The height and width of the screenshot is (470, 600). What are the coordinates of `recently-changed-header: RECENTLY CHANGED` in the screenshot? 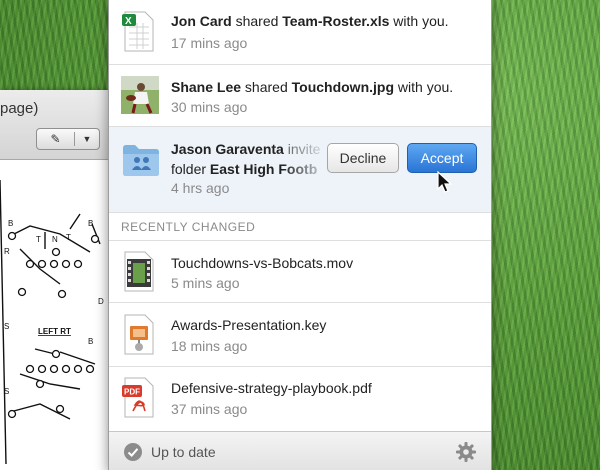 It's located at (300, 227).